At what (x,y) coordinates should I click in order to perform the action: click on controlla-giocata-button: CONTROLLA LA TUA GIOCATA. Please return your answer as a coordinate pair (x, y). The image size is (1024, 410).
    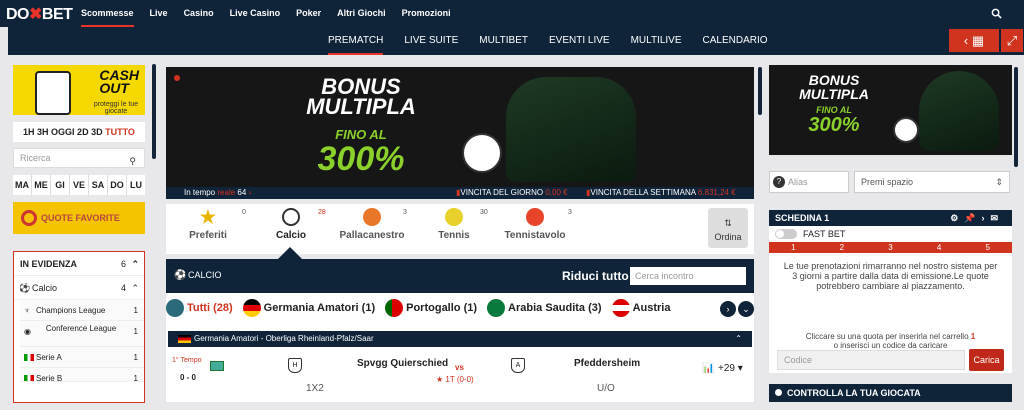
    Looking at the image, I should click on (890, 393).